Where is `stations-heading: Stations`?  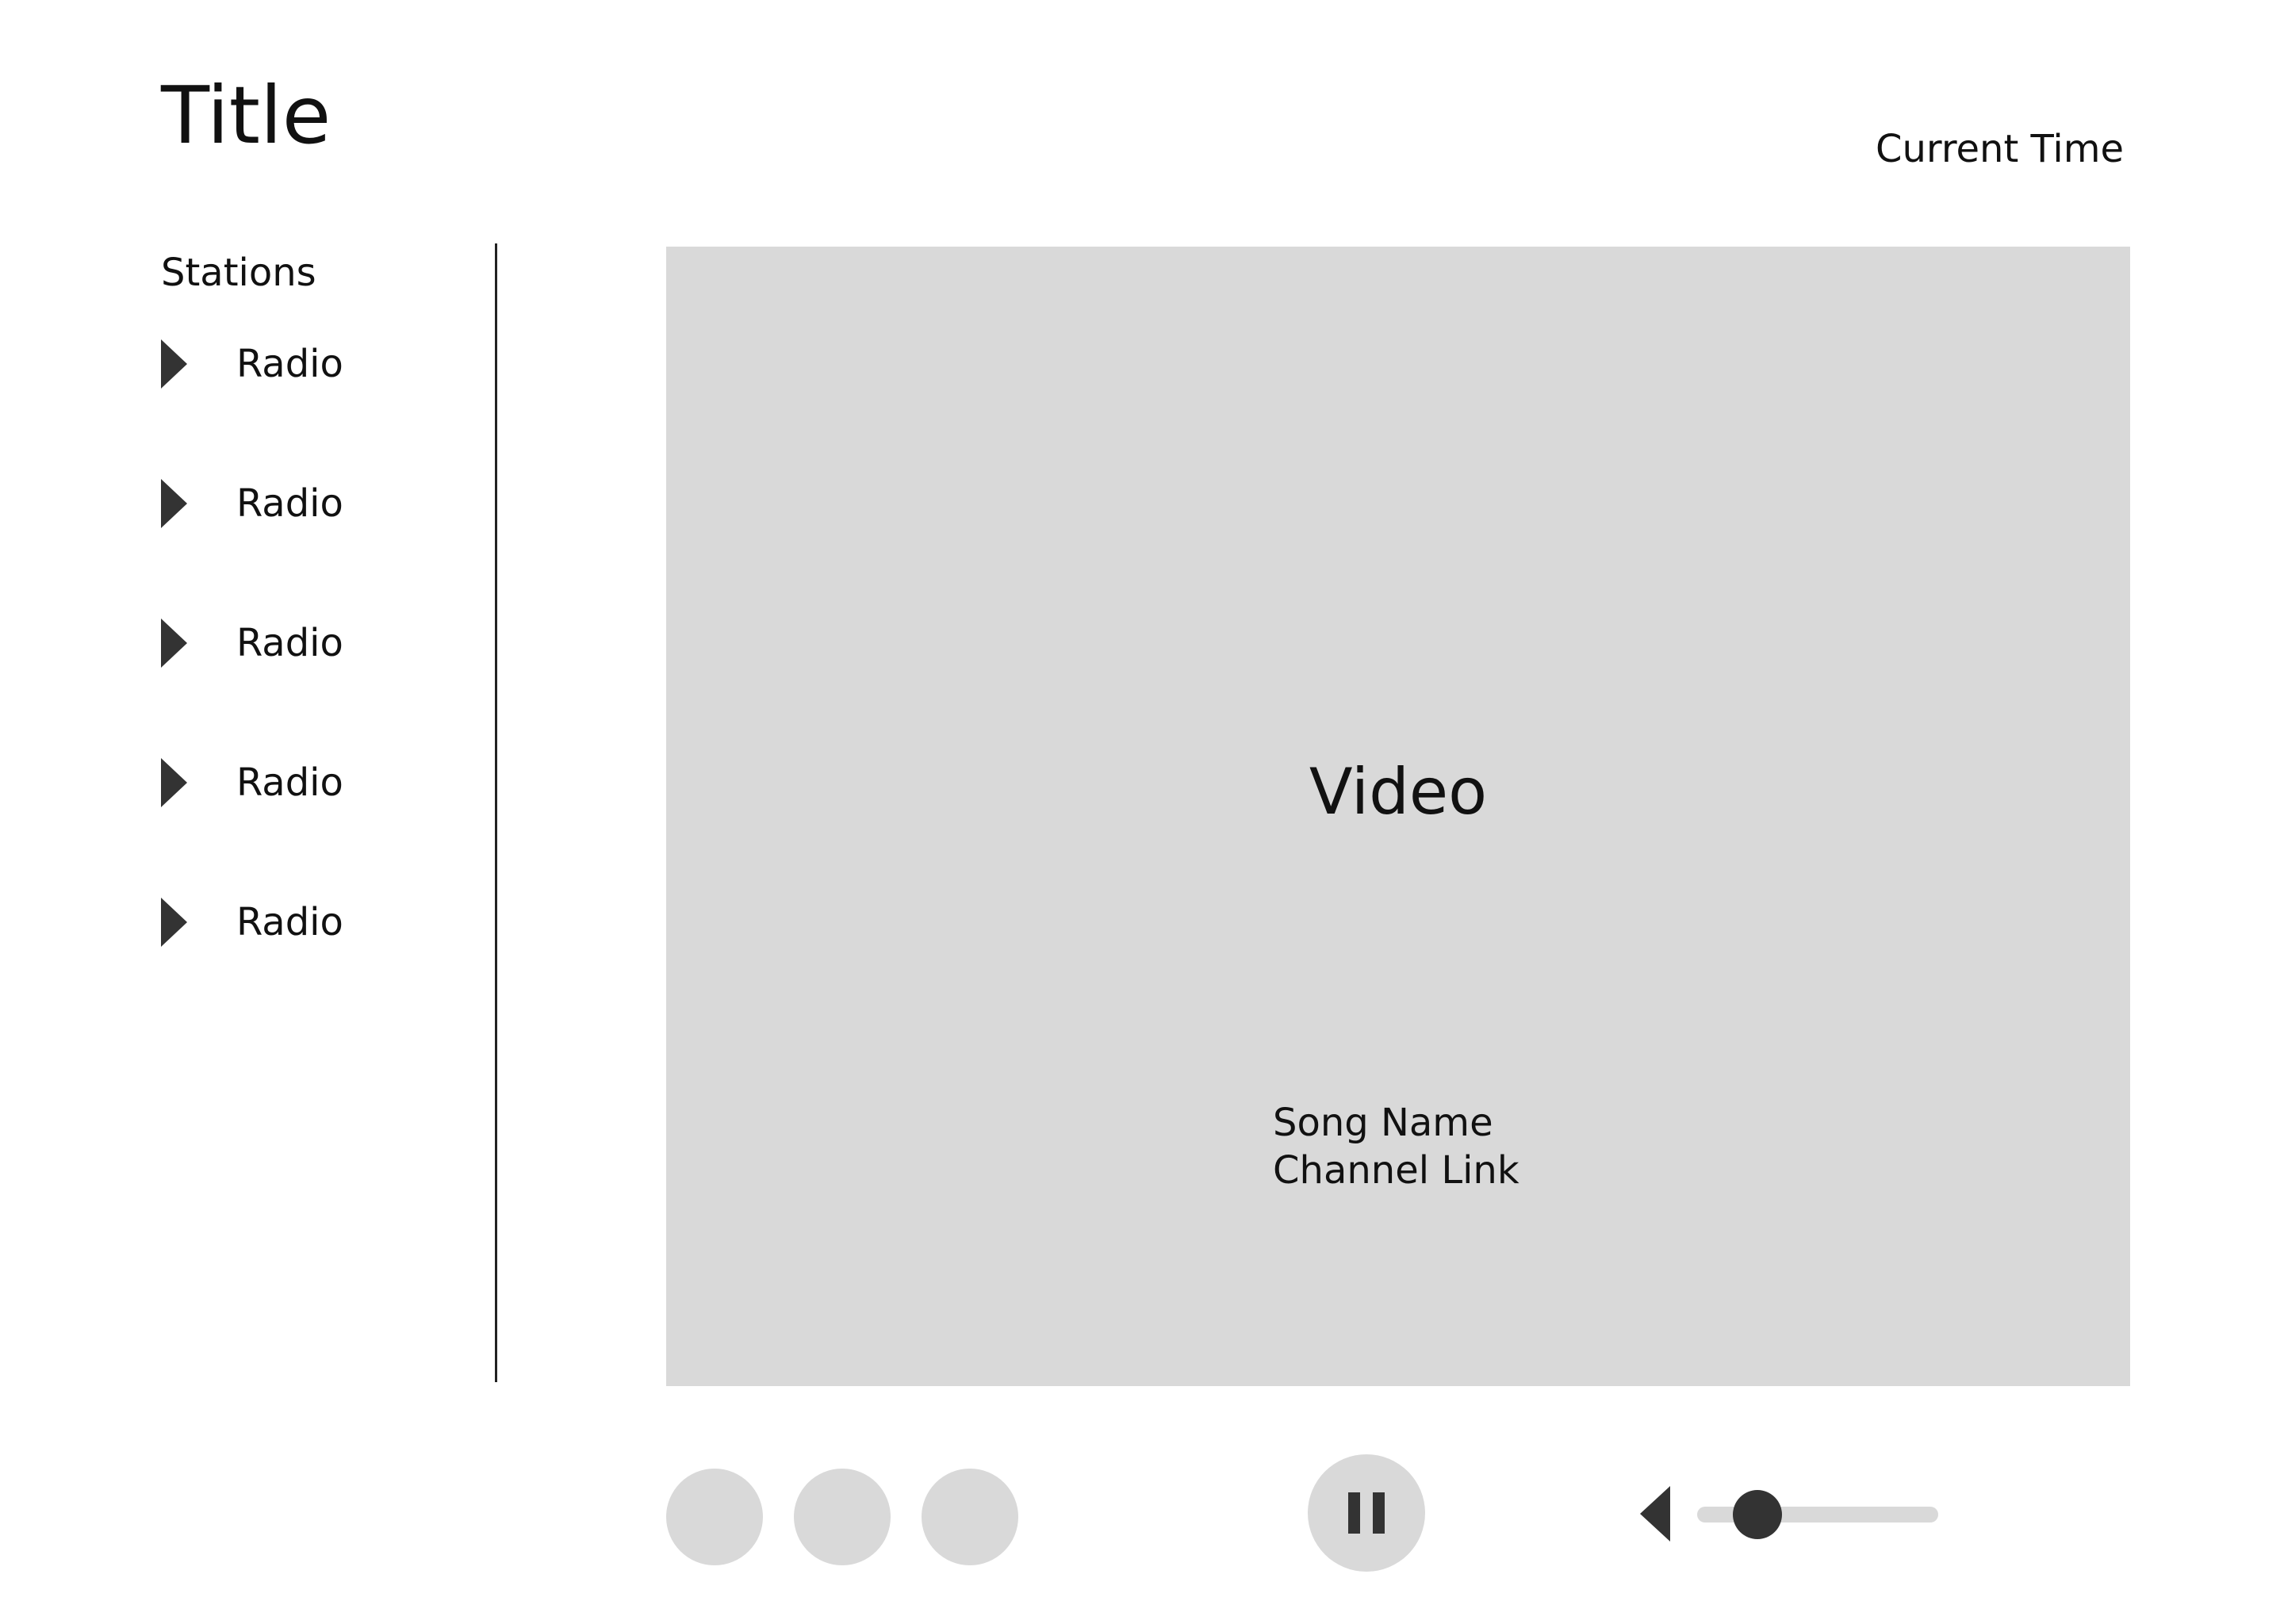
stations-heading: Stations is located at coordinates (238, 273).